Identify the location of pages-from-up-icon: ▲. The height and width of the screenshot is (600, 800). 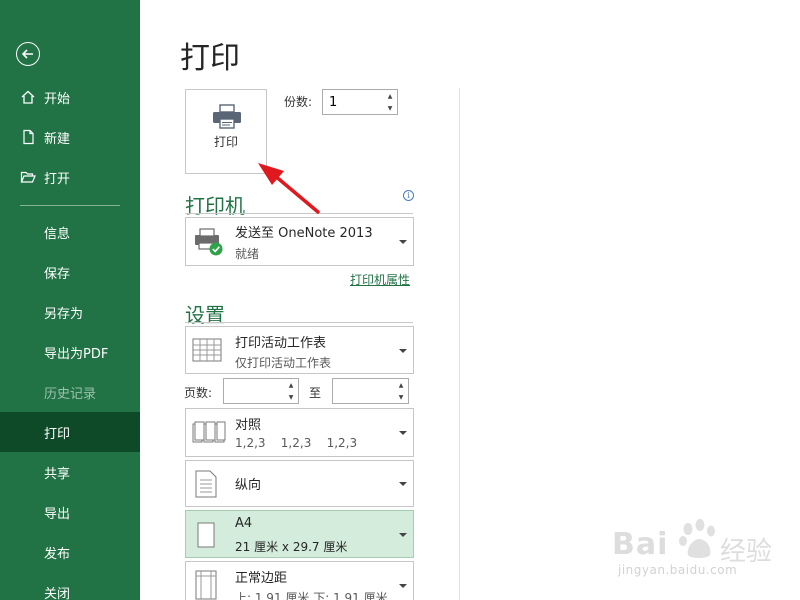
(291, 385).